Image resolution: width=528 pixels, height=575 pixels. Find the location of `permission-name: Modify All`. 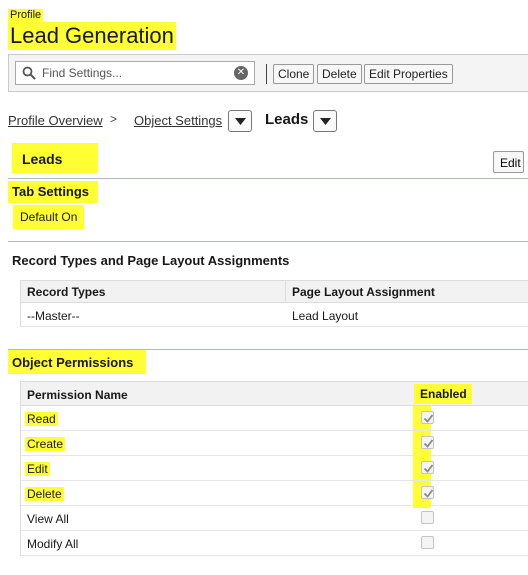

permission-name: Modify All is located at coordinates (53, 544).